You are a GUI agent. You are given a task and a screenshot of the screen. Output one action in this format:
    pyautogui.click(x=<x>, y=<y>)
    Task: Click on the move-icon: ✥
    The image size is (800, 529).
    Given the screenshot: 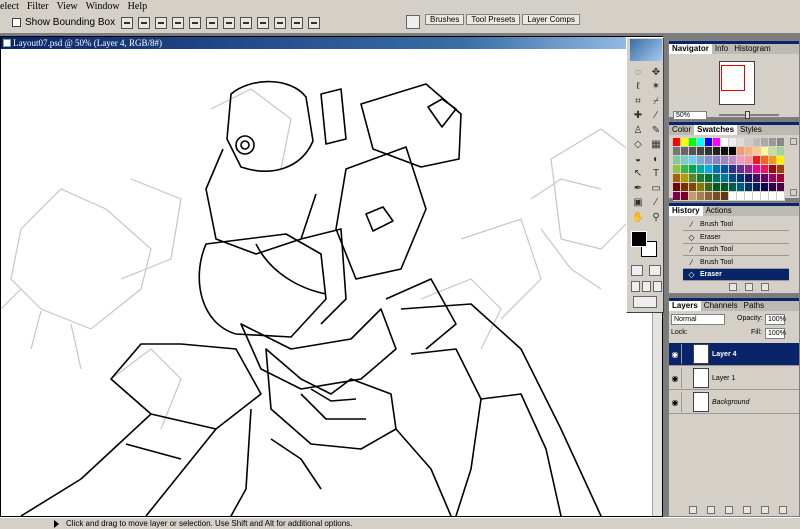 What is the action you would take?
    pyautogui.click(x=656, y=72)
    